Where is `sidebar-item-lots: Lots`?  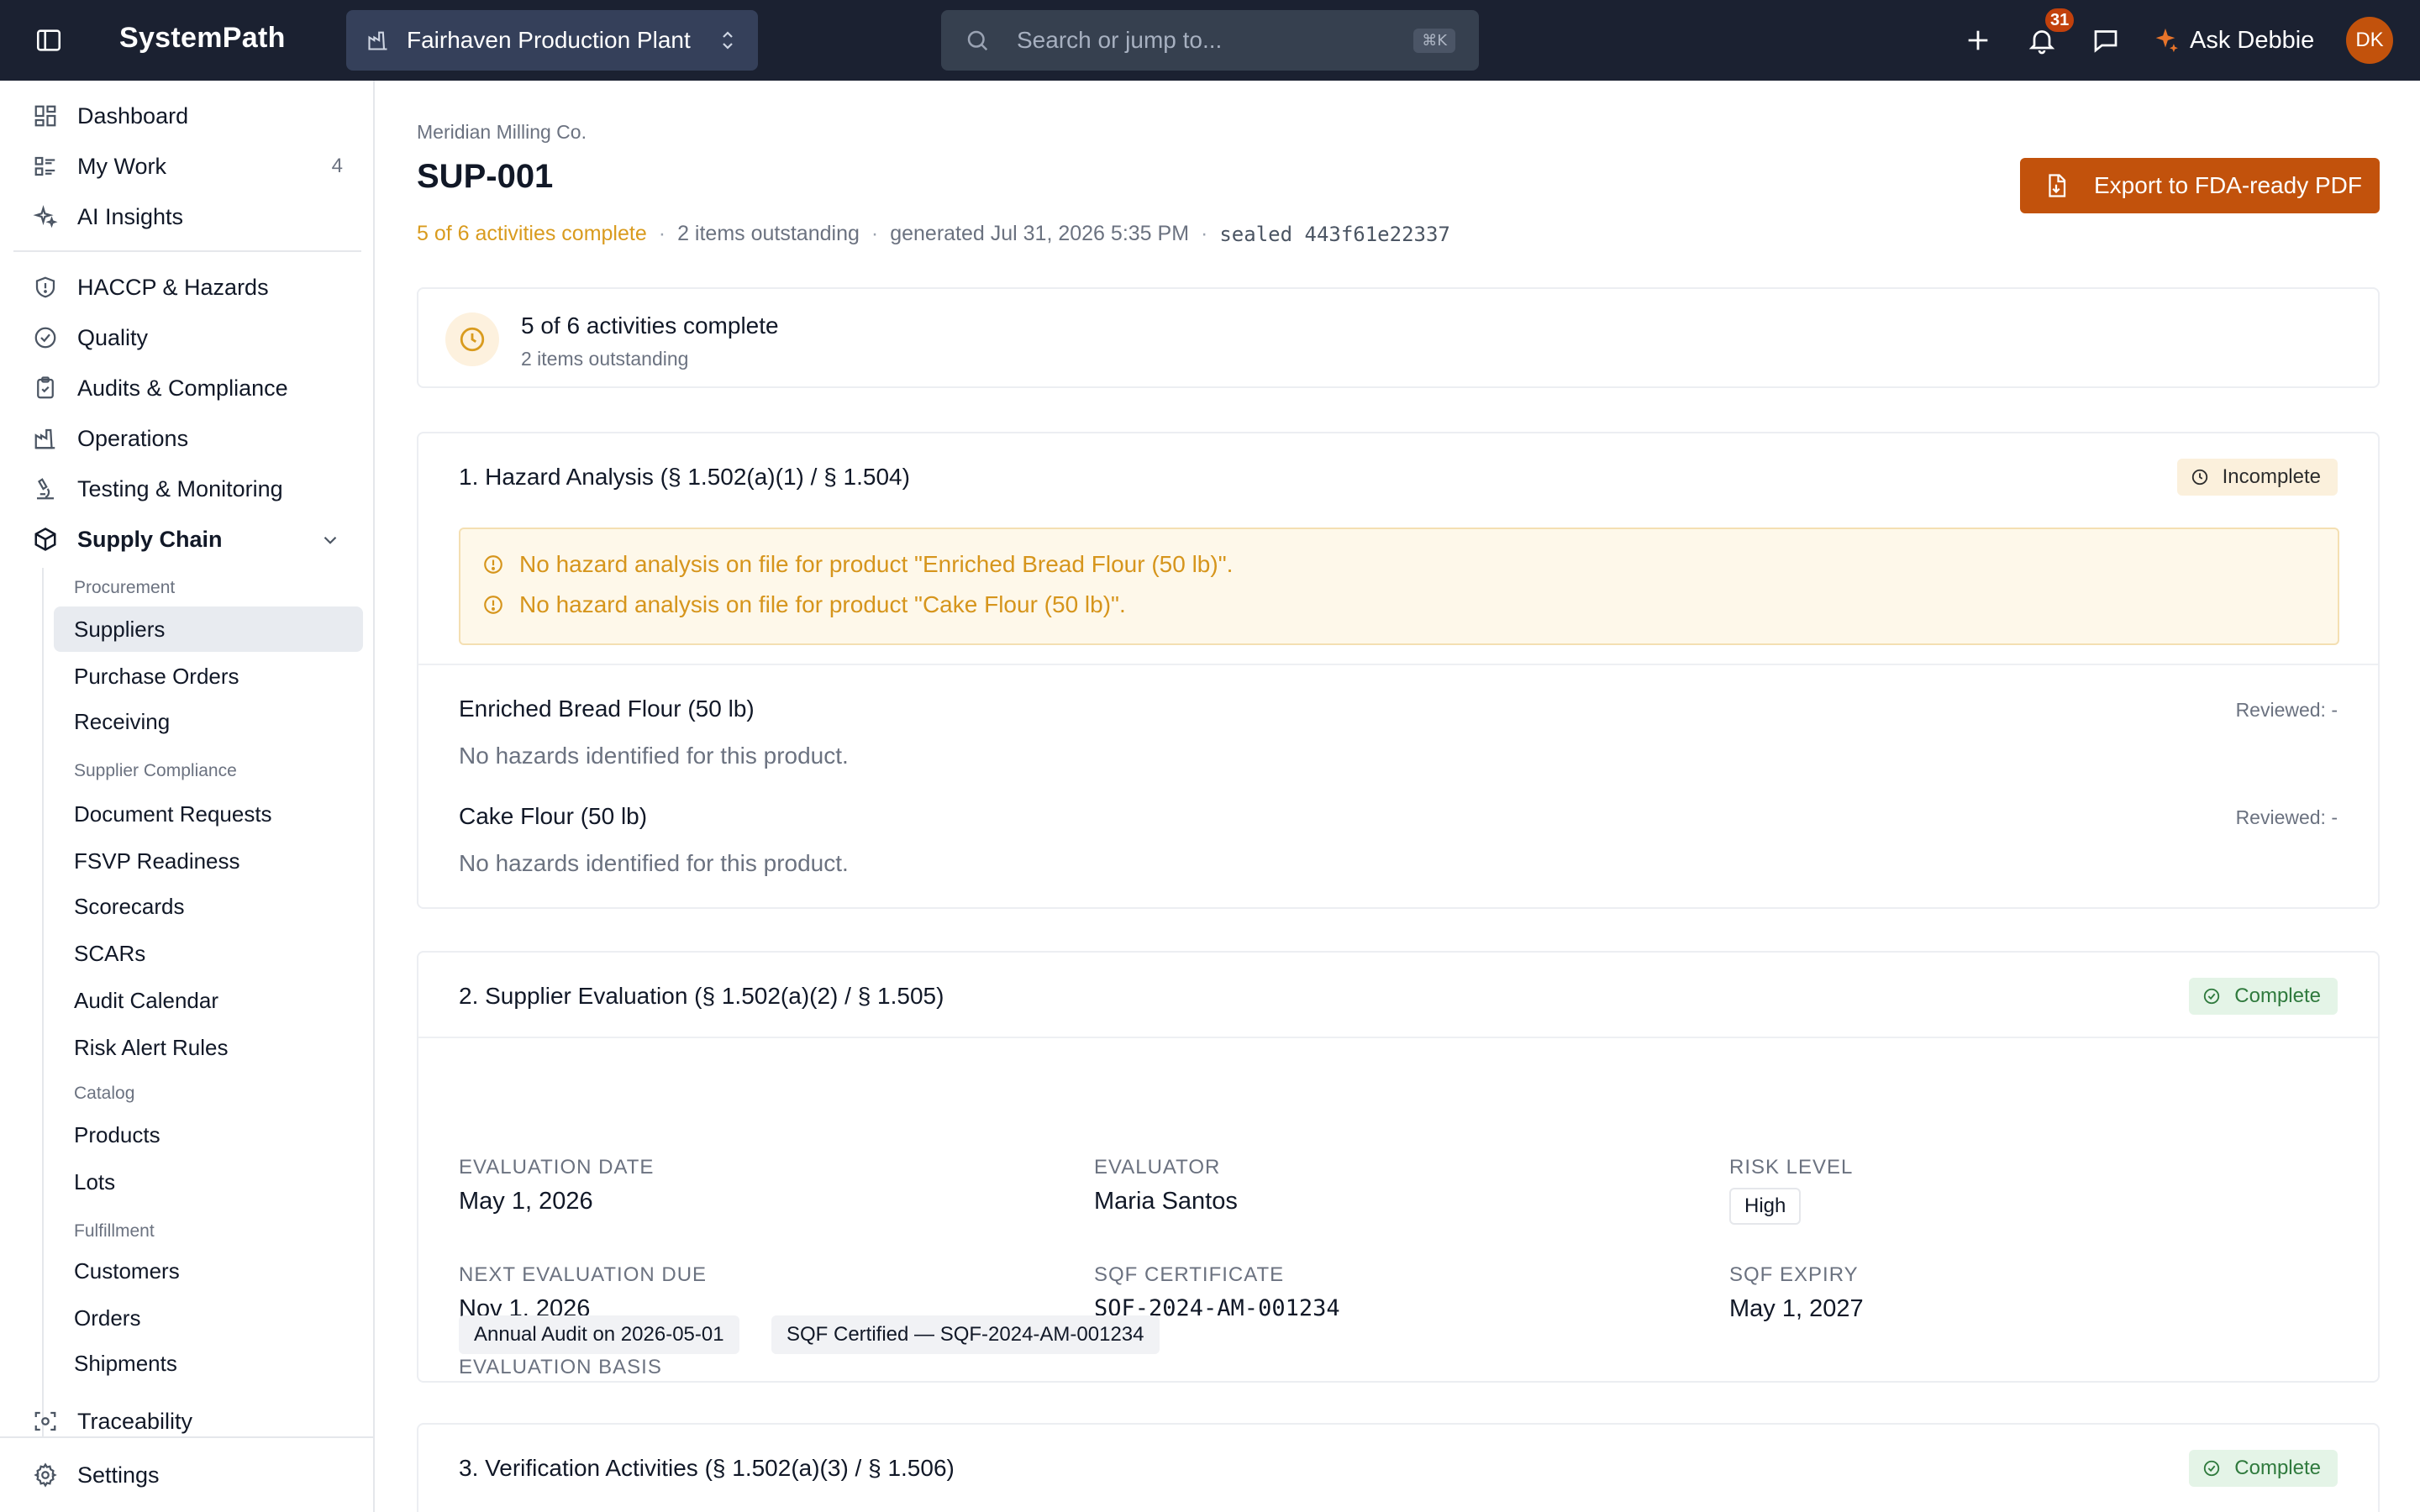
sidebar-item-lots: Lots is located at coordinates (208, 1182).